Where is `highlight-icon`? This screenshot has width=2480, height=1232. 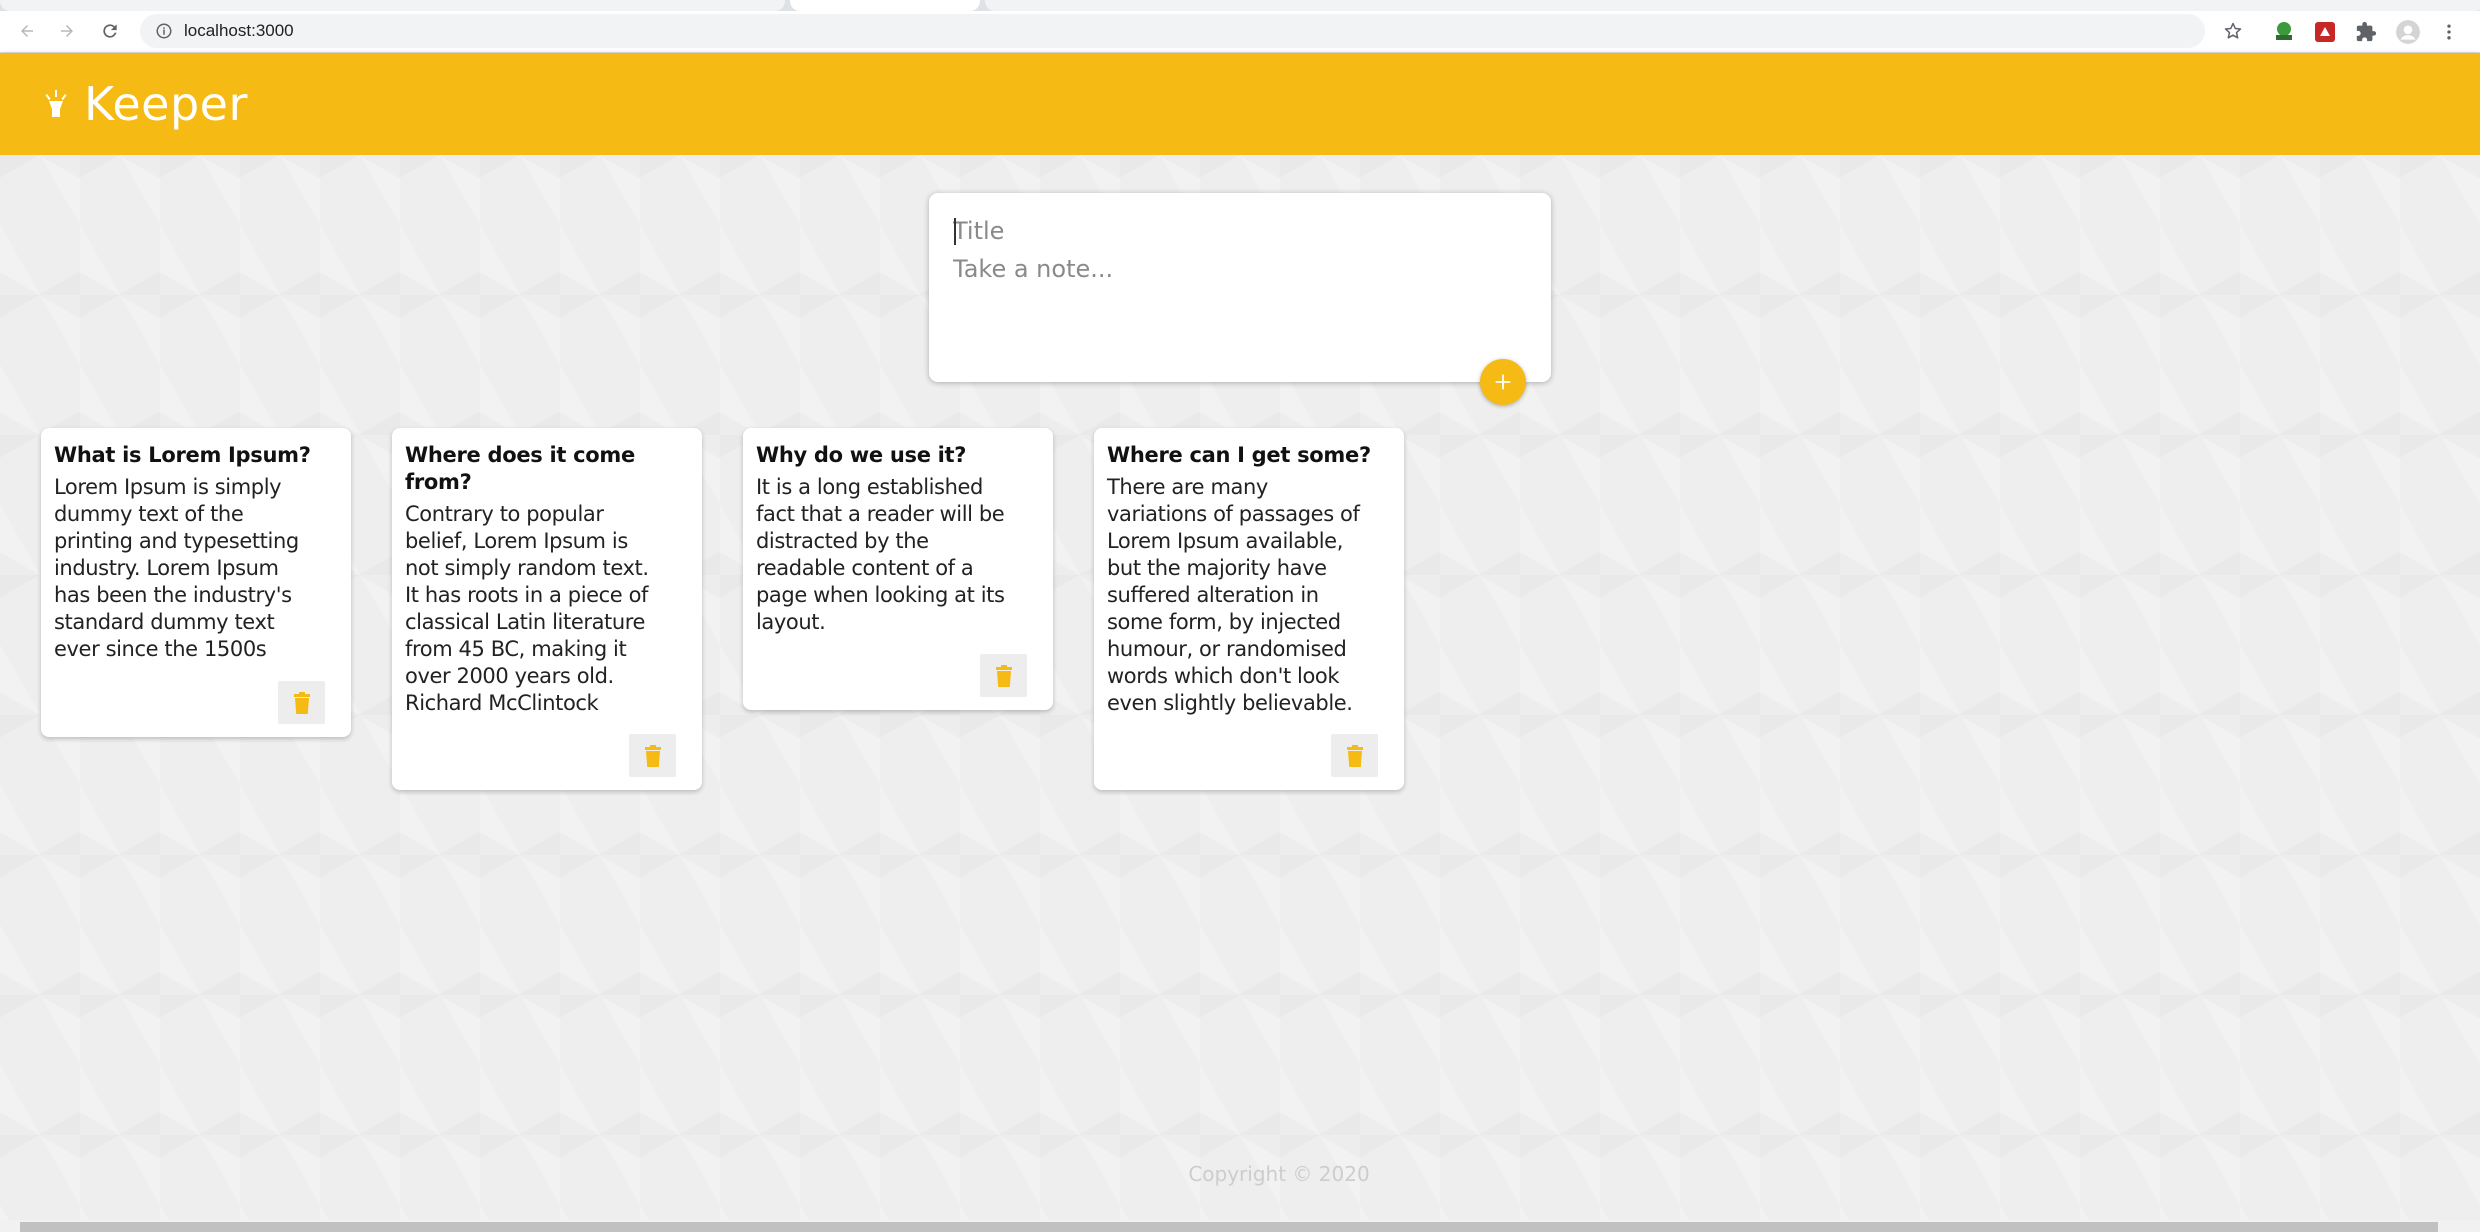
highlight-icon is located at coordinates (56, 103).